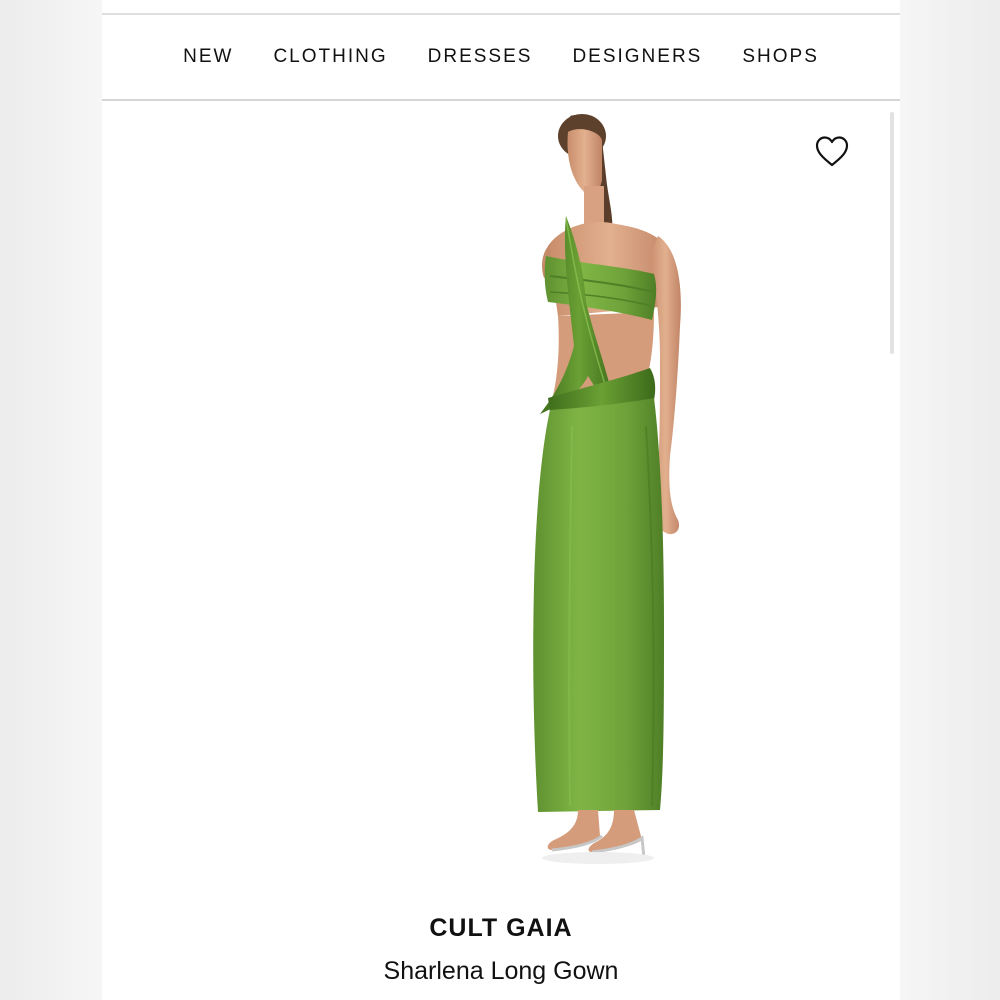 The image size is (1000, 1000). What do you see at coordinates (330, 57) in the screenshot?
I see `nav-item-clothing: CLOTHING` at bounding box center [330, 57].